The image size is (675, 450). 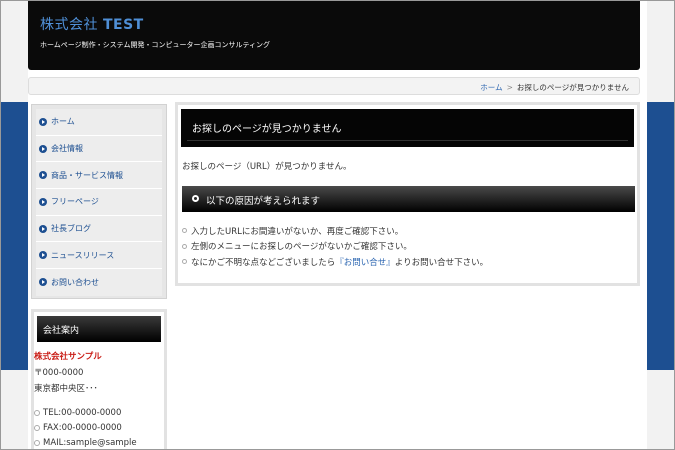 I want to click on company-fax: FAX:00-0000-0000, so click(x=99, y=428).